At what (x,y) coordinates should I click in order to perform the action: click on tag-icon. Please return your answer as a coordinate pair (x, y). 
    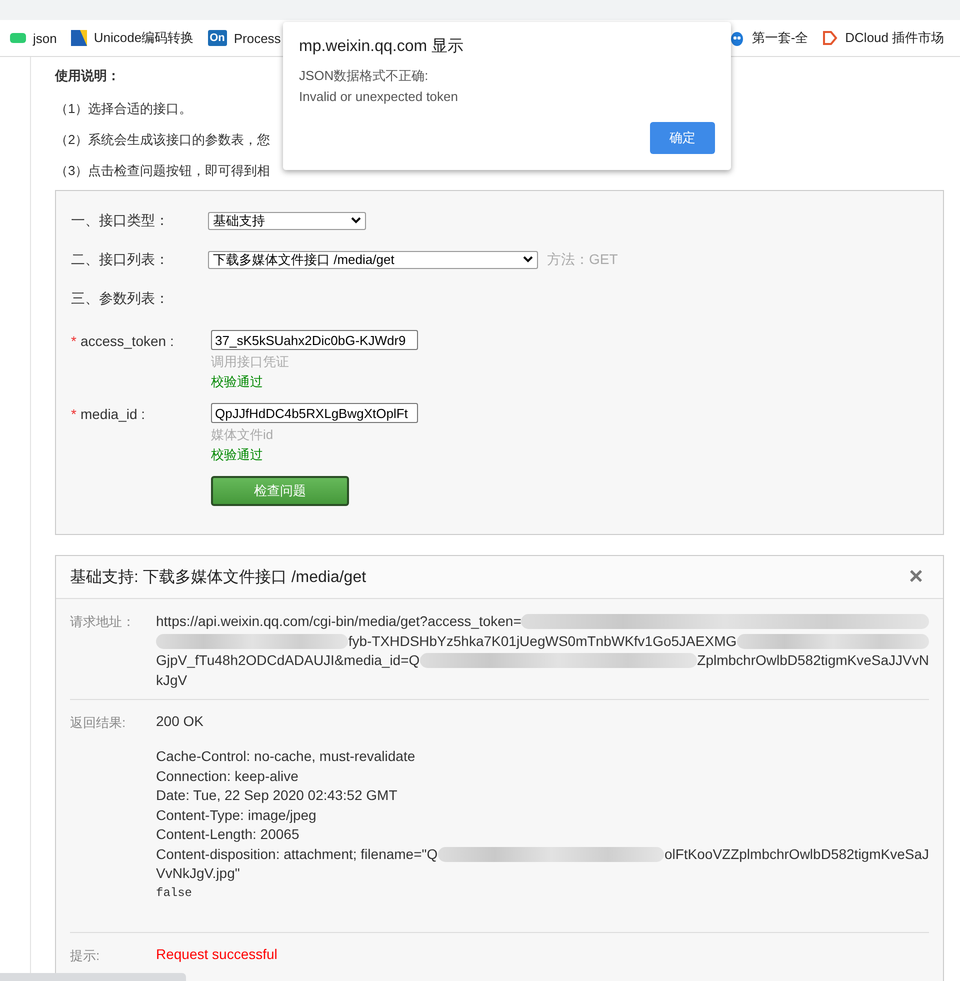
    Looking at the image, I should click on (830, 38).